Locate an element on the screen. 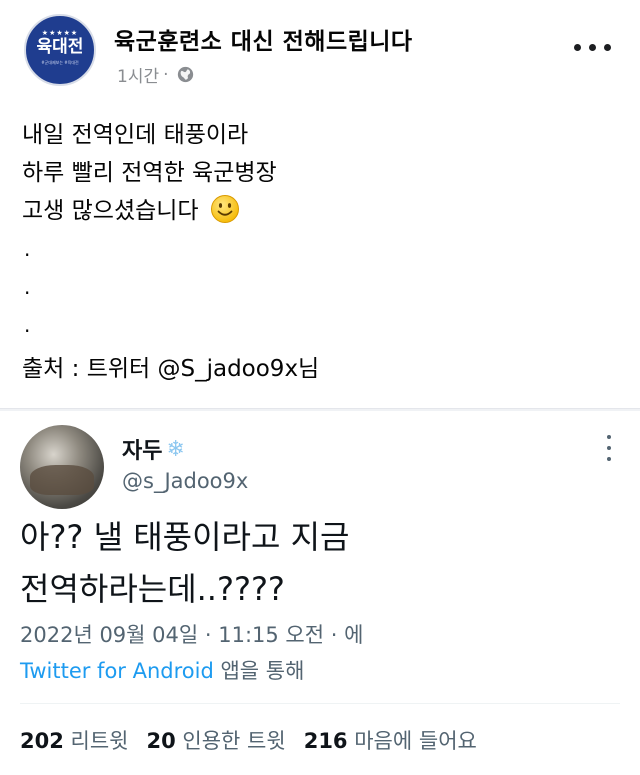 This screenshot has height=775, width=640. likes-stat: 216 마음에 들어요 is located at coordinates (390, 740).